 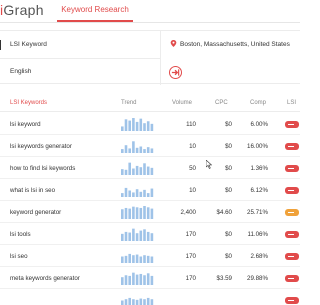 What do you see at coordinates (32, 190) in the screenshot?
I see `keyword-cell: what is lsi in seo` at bounding box center [32, 190].